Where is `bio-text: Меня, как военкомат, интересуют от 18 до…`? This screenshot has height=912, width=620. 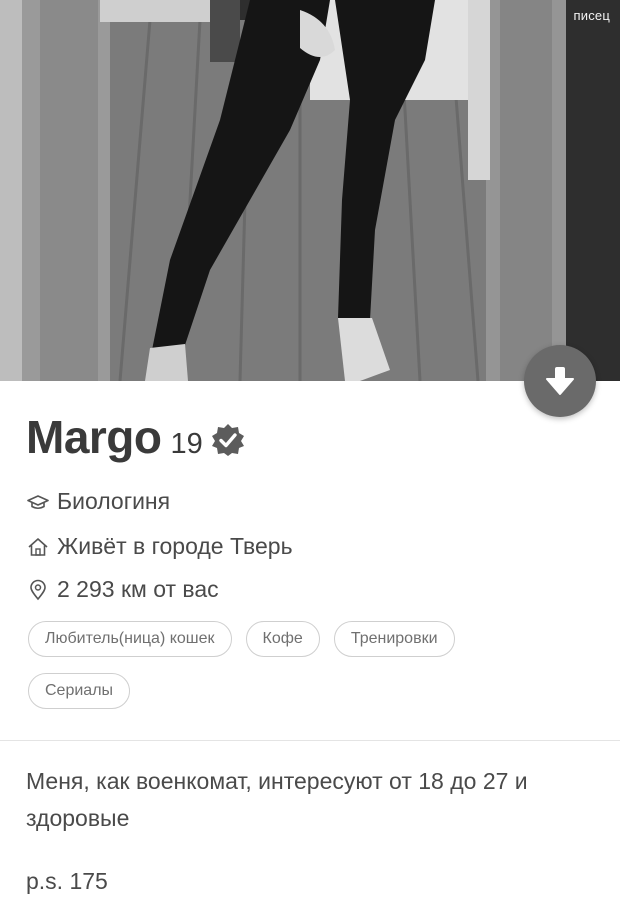 bio-text: Меня, как военкомат, интересуют от 18 до… is located at coordinates (277, 799).